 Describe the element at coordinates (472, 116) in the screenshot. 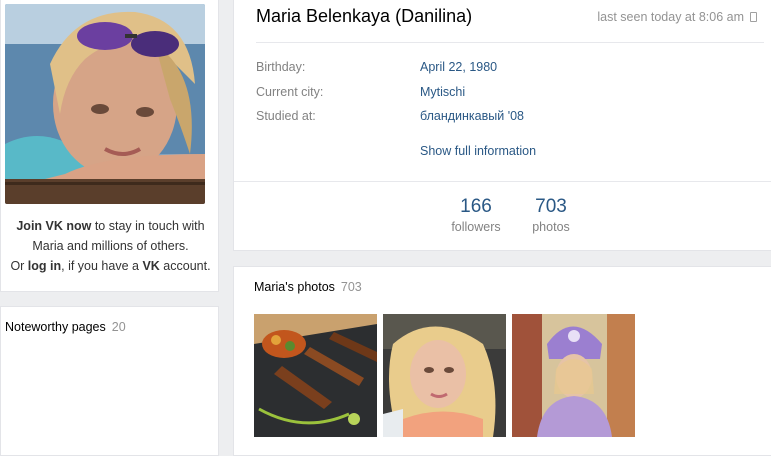

I see `studied-value: бландинкавый '08` at that location.